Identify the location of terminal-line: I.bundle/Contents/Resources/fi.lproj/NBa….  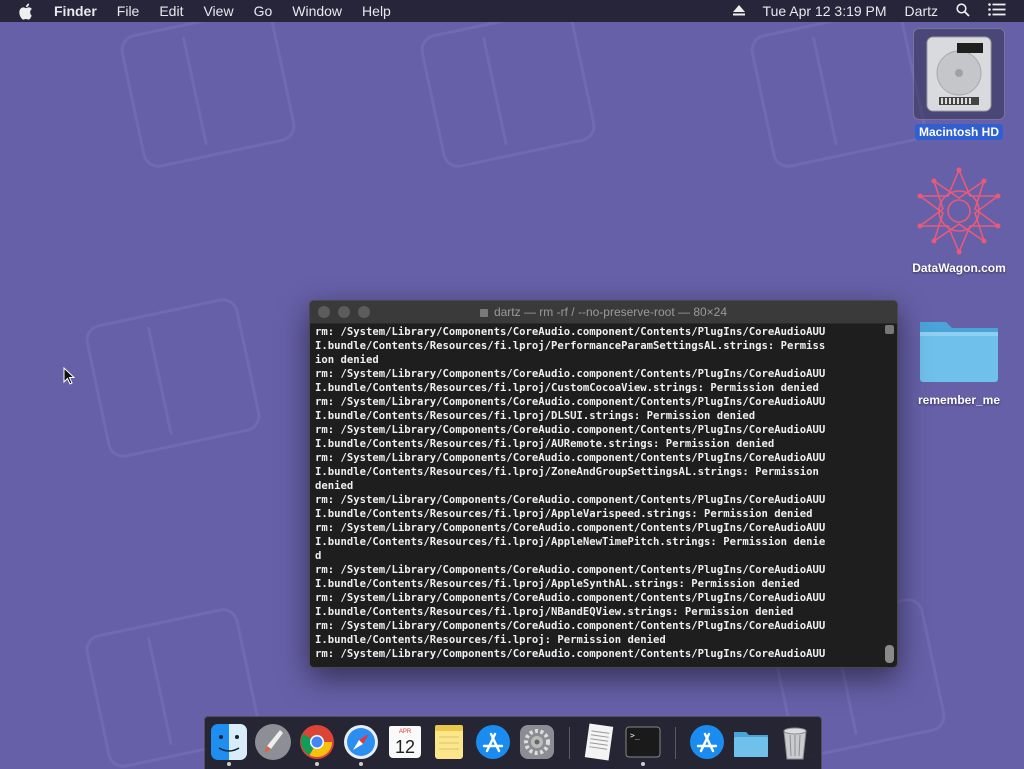
(554, 612).